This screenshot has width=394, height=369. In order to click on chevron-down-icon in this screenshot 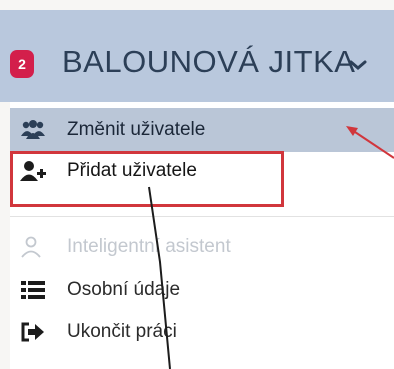, I will do `click(358, 65)`.